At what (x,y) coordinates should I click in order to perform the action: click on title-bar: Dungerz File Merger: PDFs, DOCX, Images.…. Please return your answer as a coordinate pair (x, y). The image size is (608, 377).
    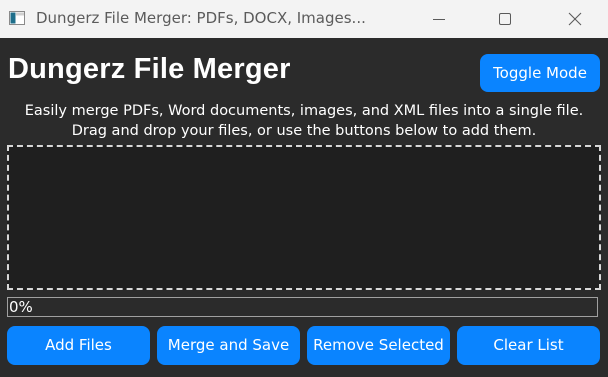
    Looking at the image, I should click on (304, 19).